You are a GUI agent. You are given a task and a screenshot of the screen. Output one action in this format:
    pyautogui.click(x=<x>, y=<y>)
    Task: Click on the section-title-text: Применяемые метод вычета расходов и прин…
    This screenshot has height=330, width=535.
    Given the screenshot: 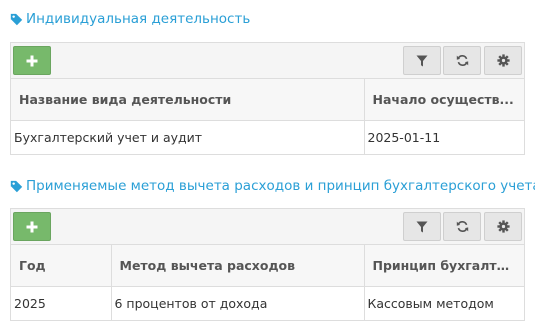 What is the action you would take?
    pyautogui.click(x=280, y=186)
    